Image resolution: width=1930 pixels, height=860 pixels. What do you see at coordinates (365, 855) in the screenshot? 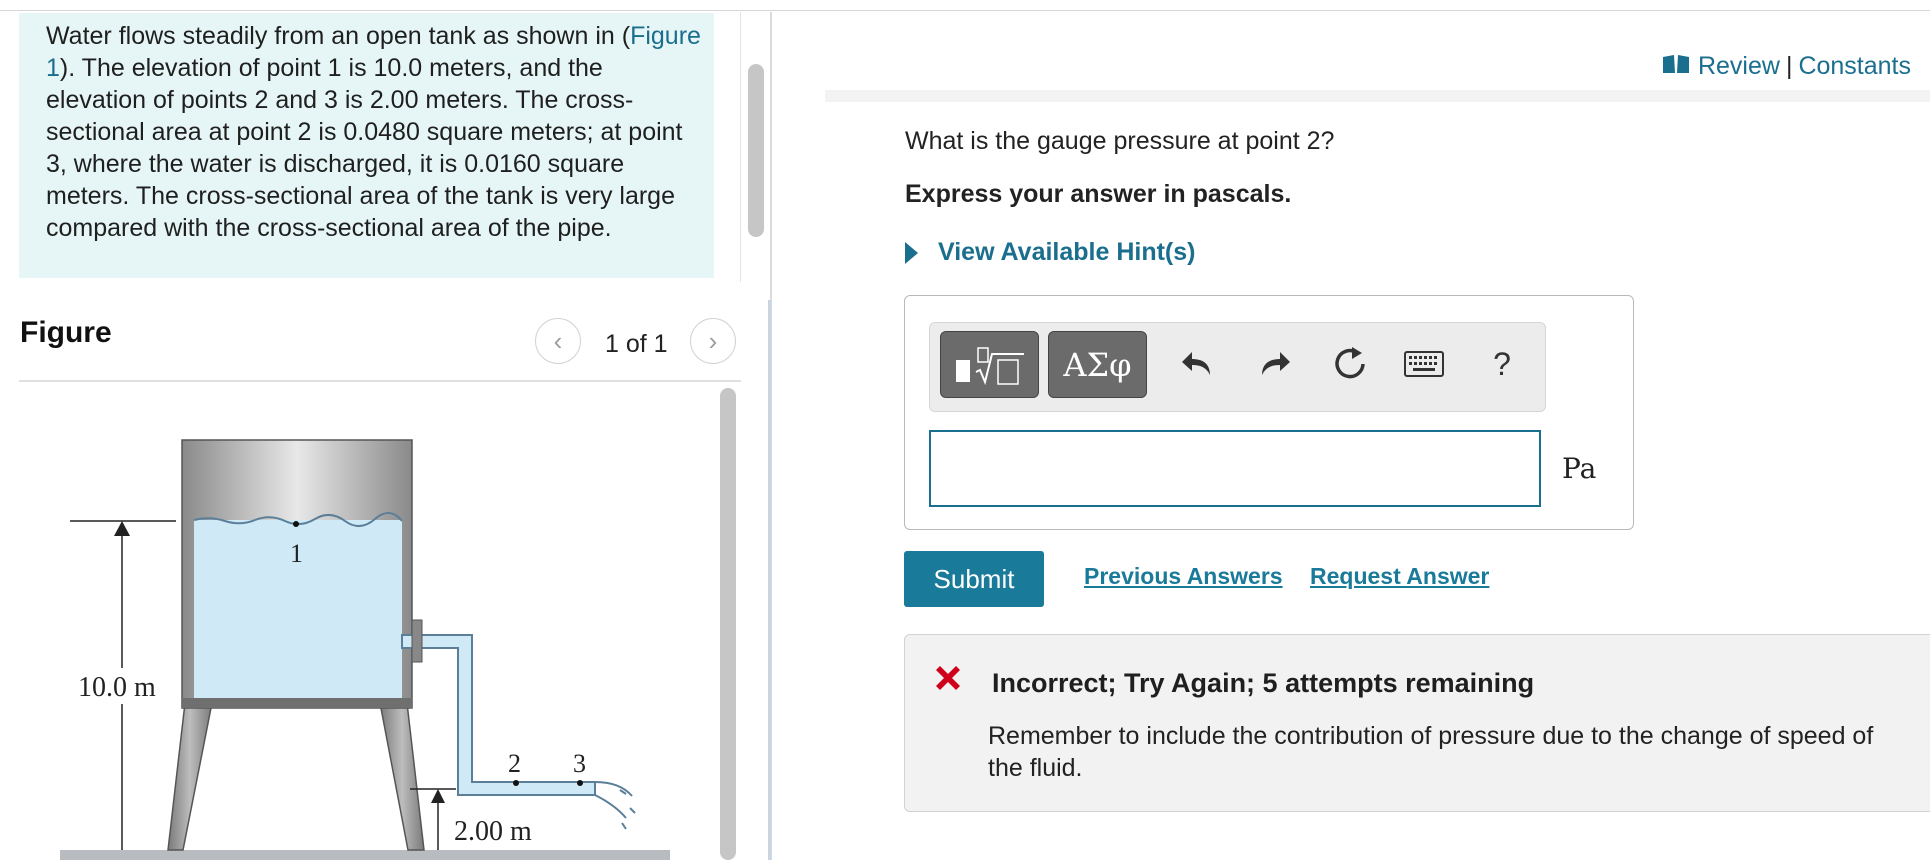
I see `ground` at bounding box center [365, 855].